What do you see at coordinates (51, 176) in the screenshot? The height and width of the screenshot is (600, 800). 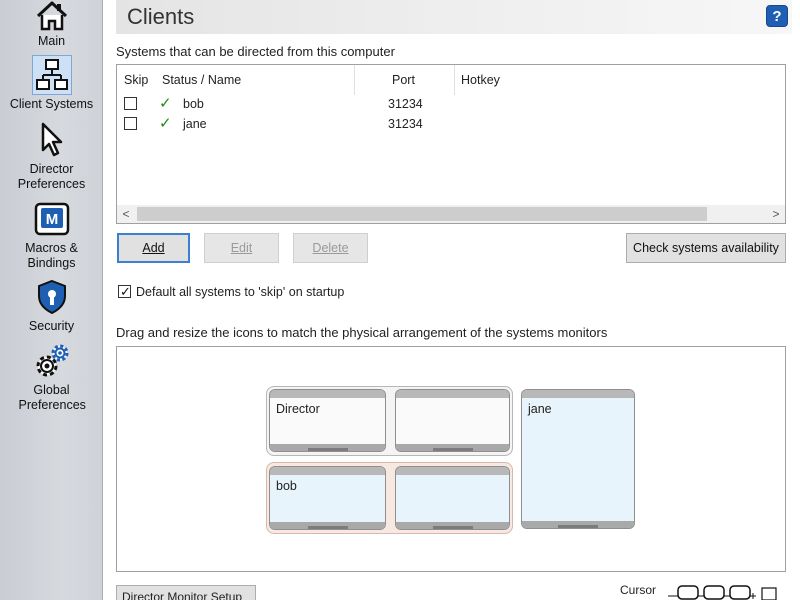 I see `sidebar-item-label: Director Preferences` at bounding box center [51, 176].